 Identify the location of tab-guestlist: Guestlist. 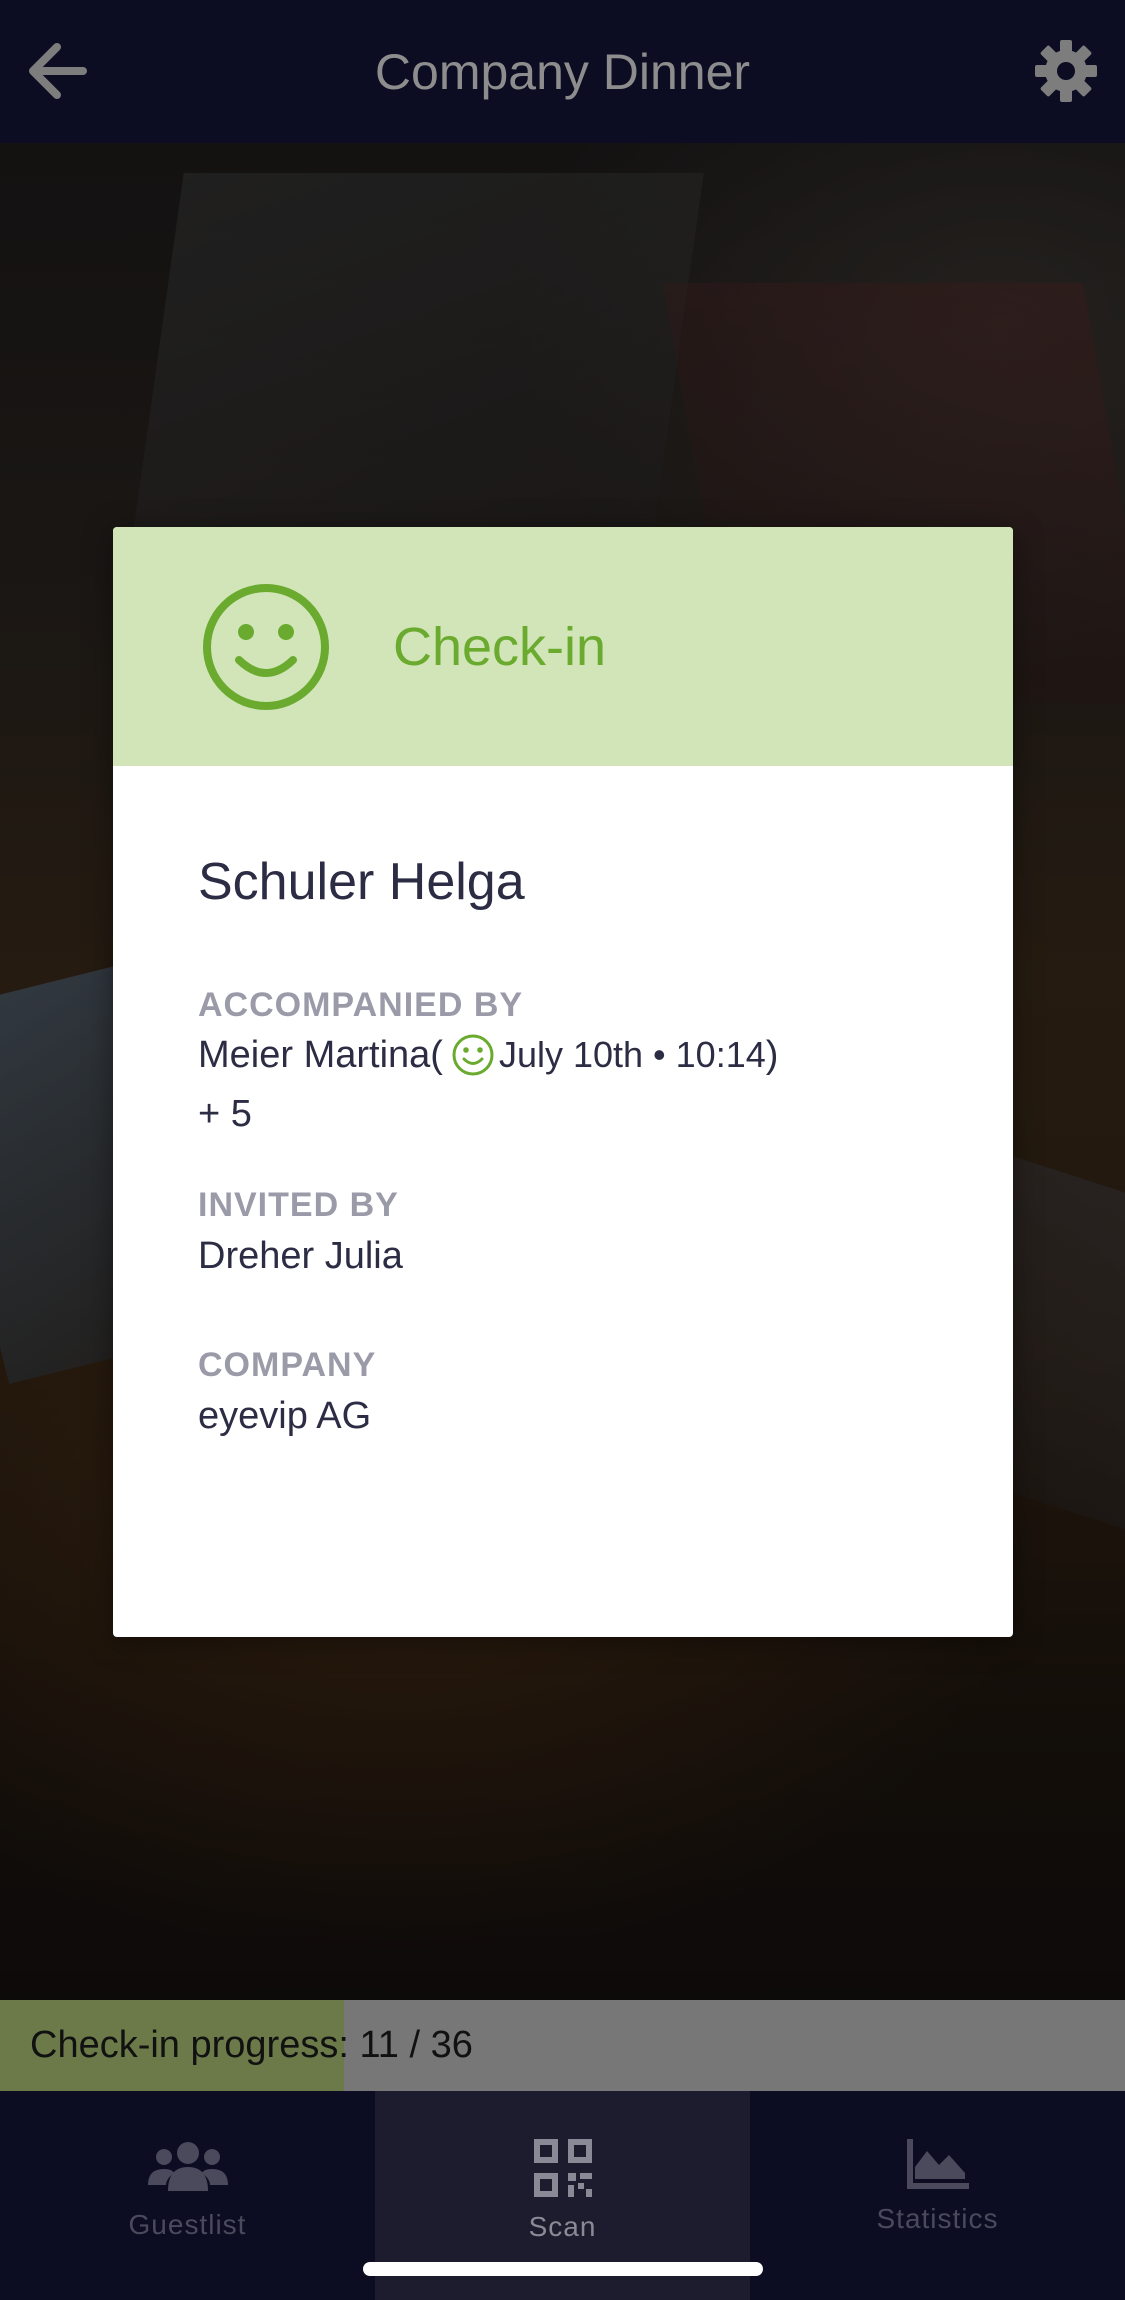
(187, 2195).